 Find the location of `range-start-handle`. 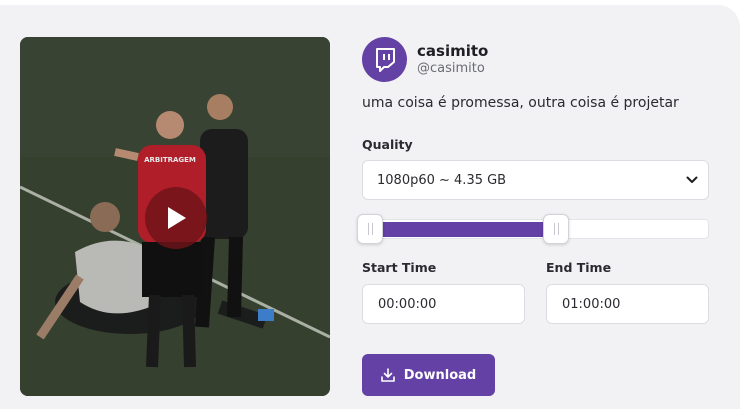

range-start-handle is located at coordinates (370, 229).